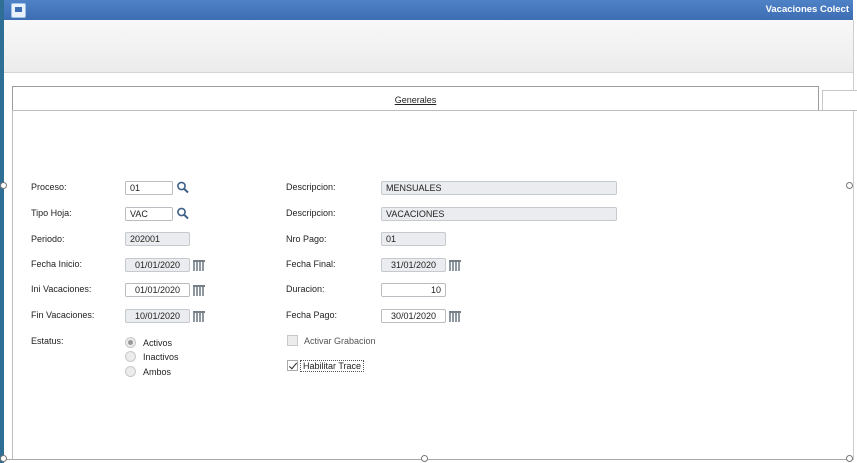  What do you see at coordinates (312, 315) in the screenshot?
I see `fecha-pago-label: Fecha Pago:` at bounding box center [312, 315].